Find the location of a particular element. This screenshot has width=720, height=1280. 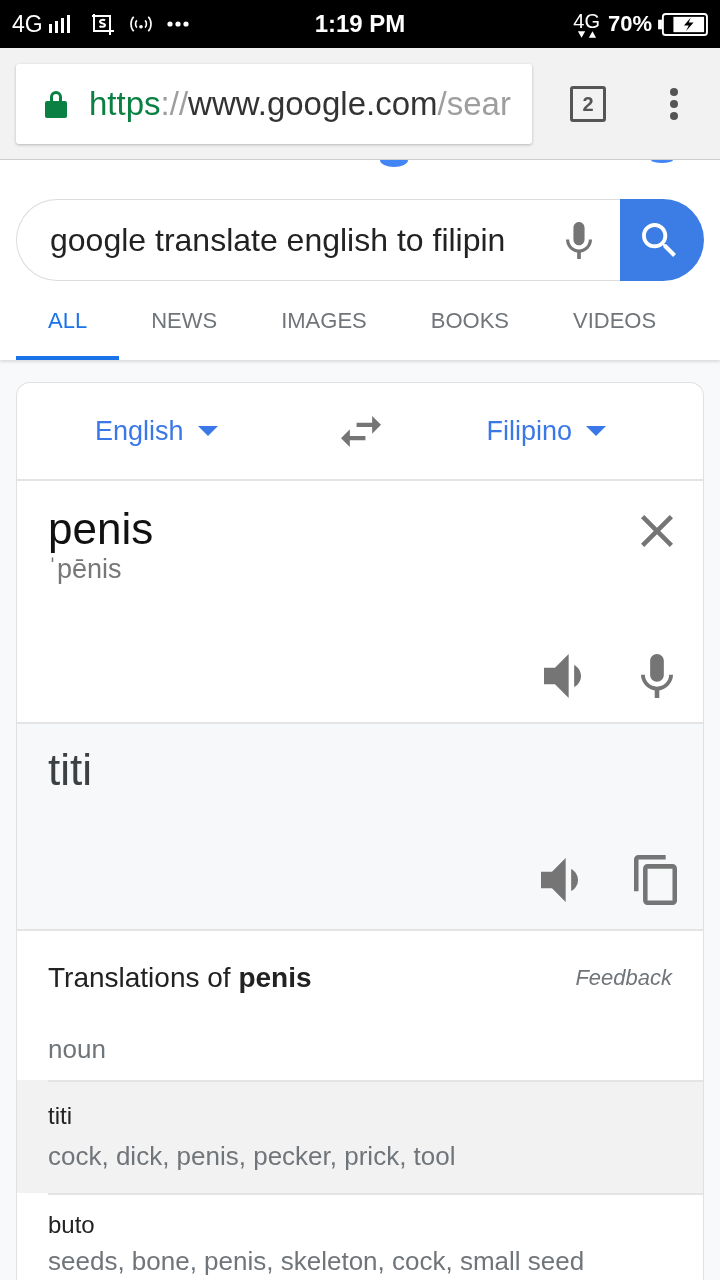

translated-text: titi is located at coordinates (70, 770).